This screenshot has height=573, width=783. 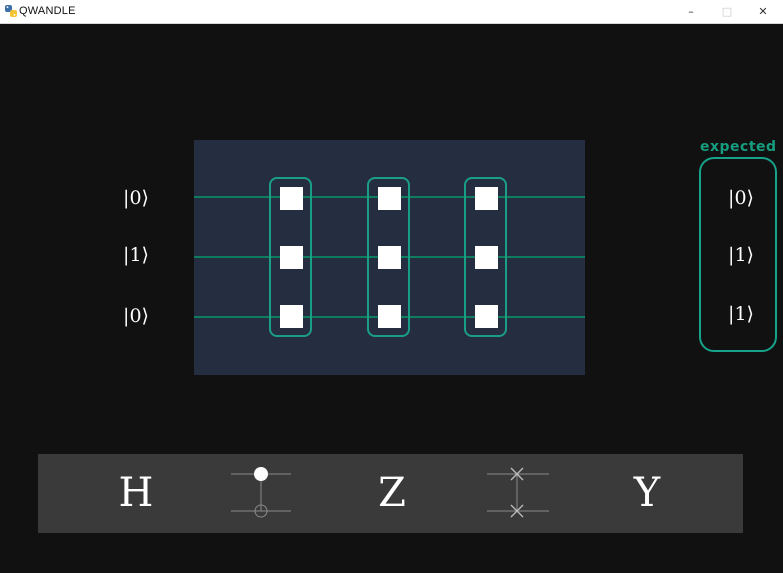 I want to click on gate-cell-c3-q2, so click(x=486, y=316).